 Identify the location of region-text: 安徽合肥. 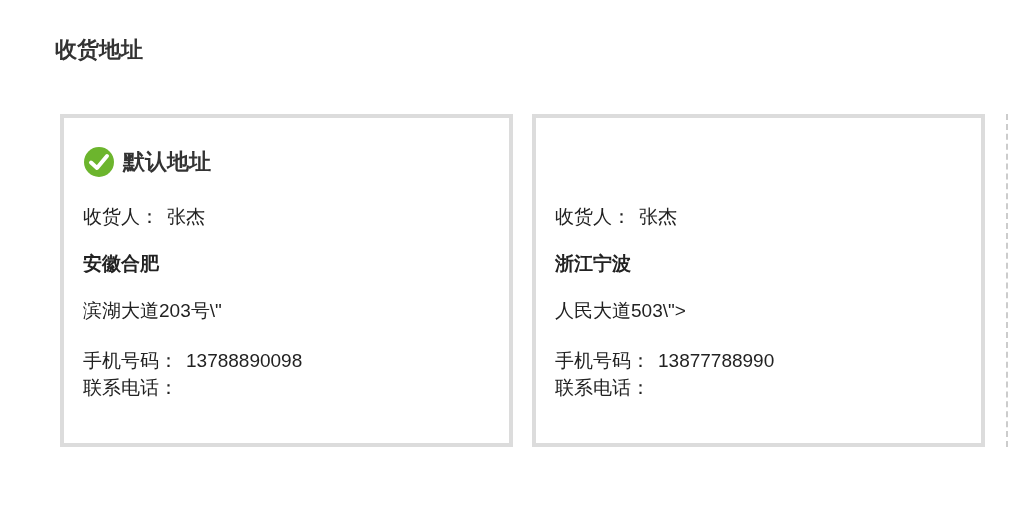
(121, 264).